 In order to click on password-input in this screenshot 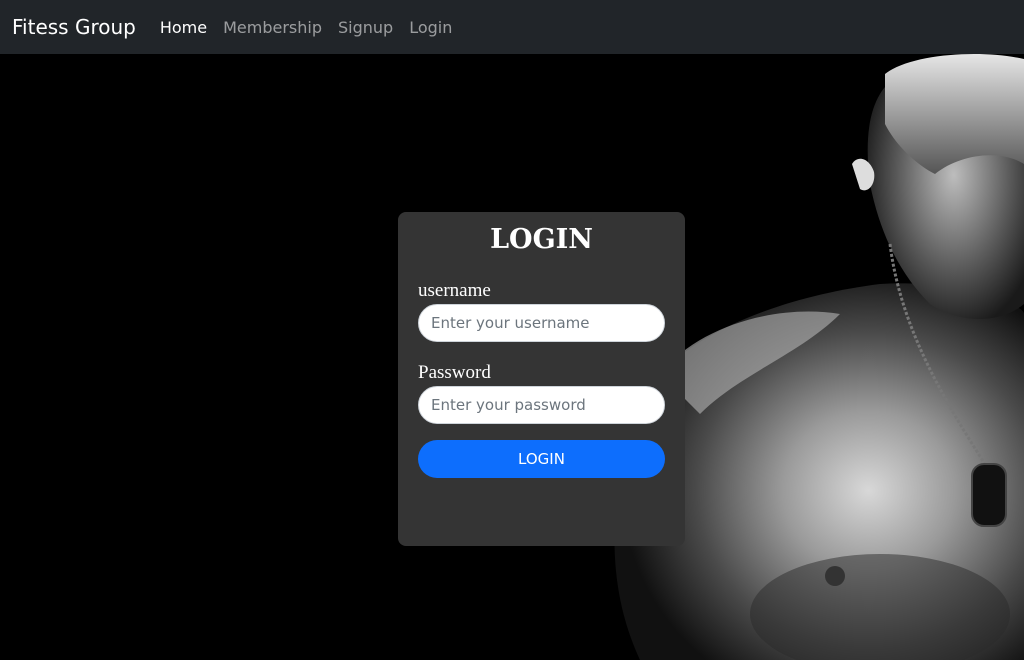, I will do `click(541, 405)`.